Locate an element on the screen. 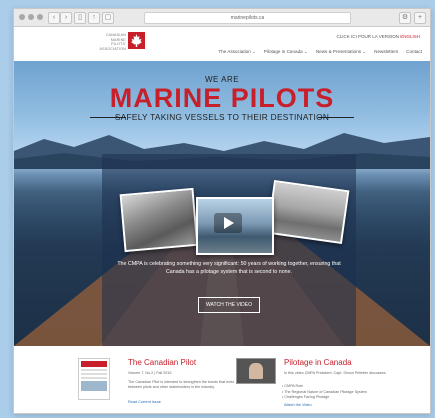 This screenshot has width=435, height=418. new-tab-icon: + is located at coordinates (420, 18).